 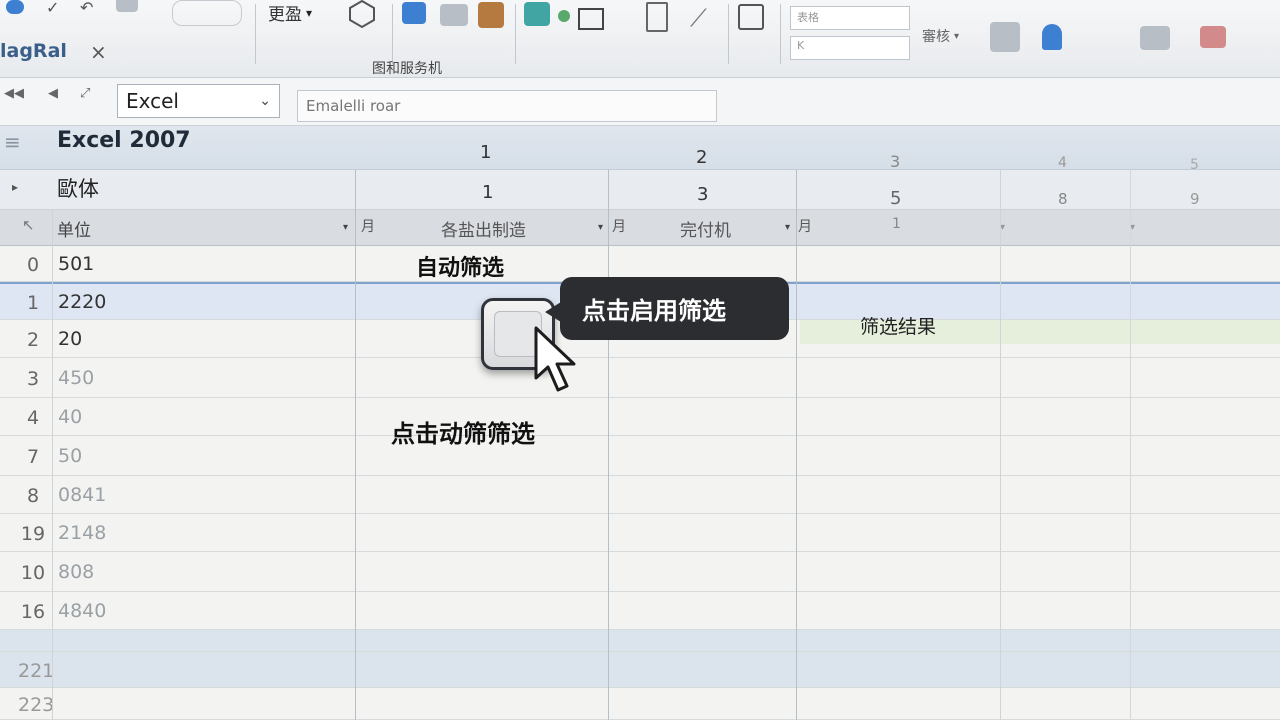 I want to click on auto-filter-label: 自动筛选, so click(x=460, y=268).